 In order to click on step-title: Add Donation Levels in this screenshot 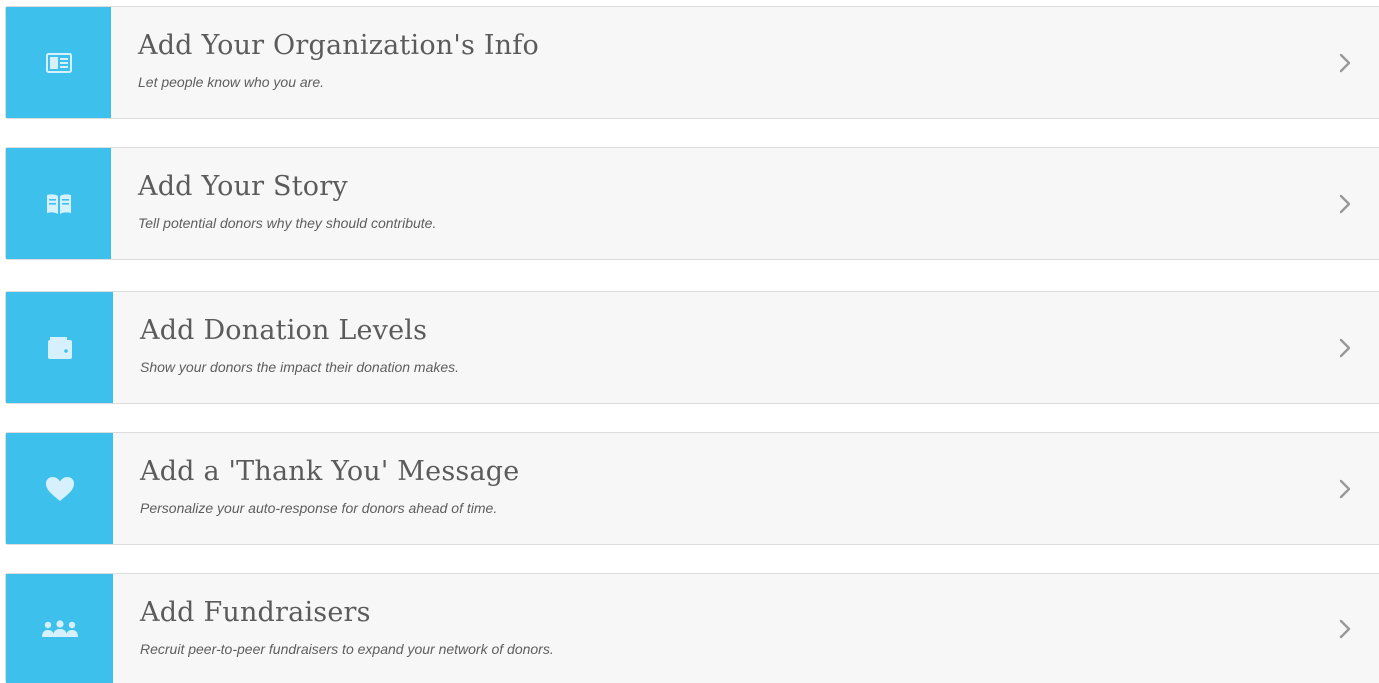, I will do `click(284, 330)`.